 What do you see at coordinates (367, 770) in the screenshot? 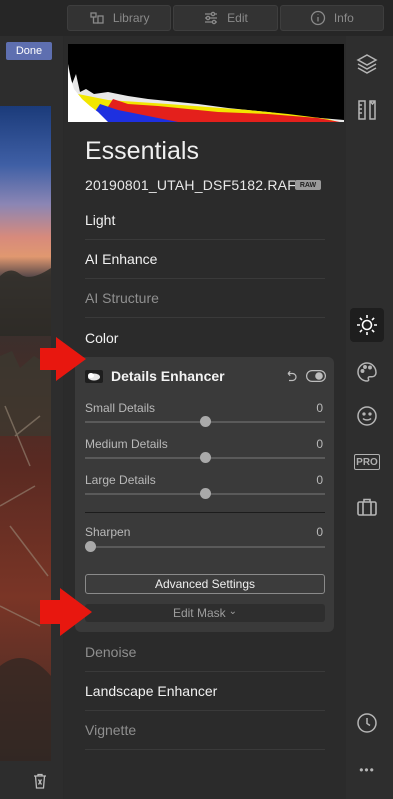
I see `more-icon: •••` at bounding box center [367, 770].